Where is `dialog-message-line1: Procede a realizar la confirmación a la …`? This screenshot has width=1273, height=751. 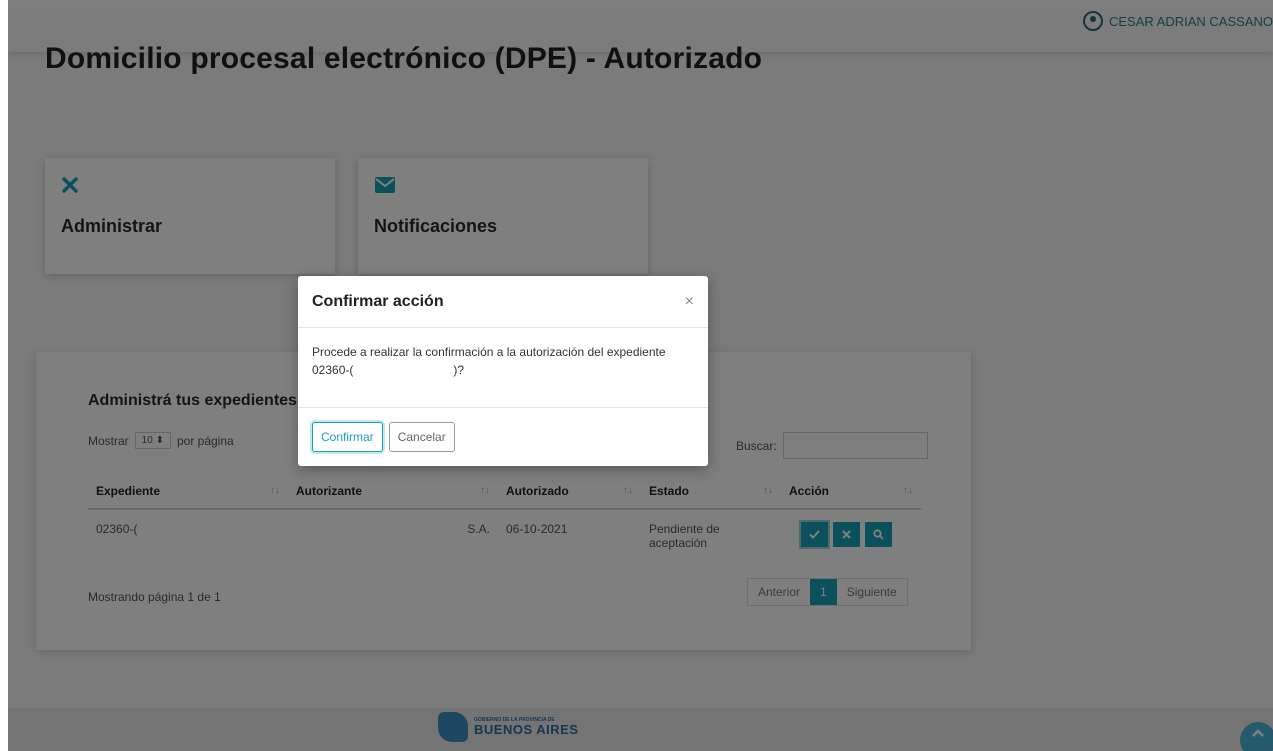 dialog-message-line1: Procede a realizar la confirmación a la … is located at coordinates (489, 352).